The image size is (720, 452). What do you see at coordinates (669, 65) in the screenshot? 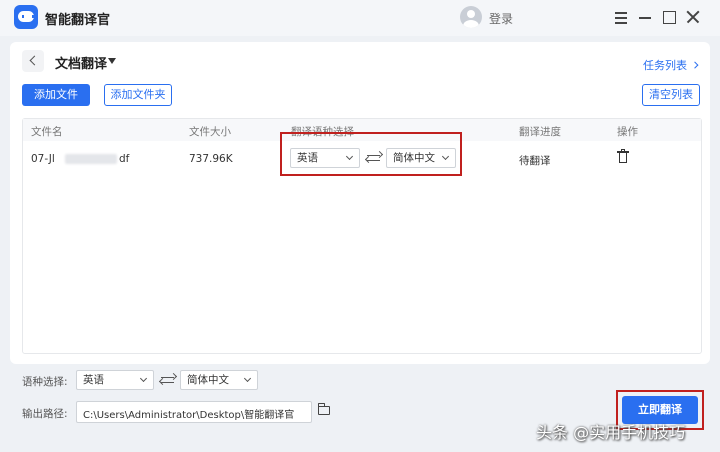
I see `task-list-link: 任务列表` at bounding box center [669, 65].